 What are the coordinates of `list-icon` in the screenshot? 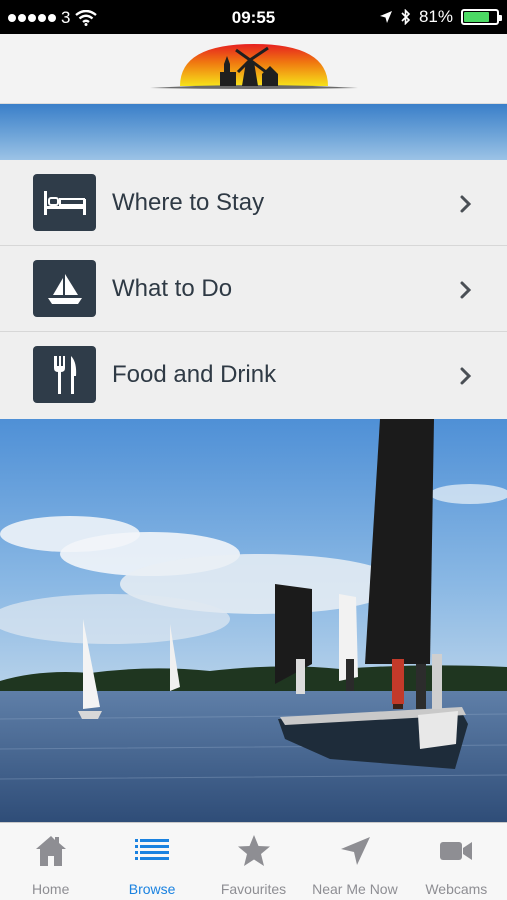 It's located at (152, 849).